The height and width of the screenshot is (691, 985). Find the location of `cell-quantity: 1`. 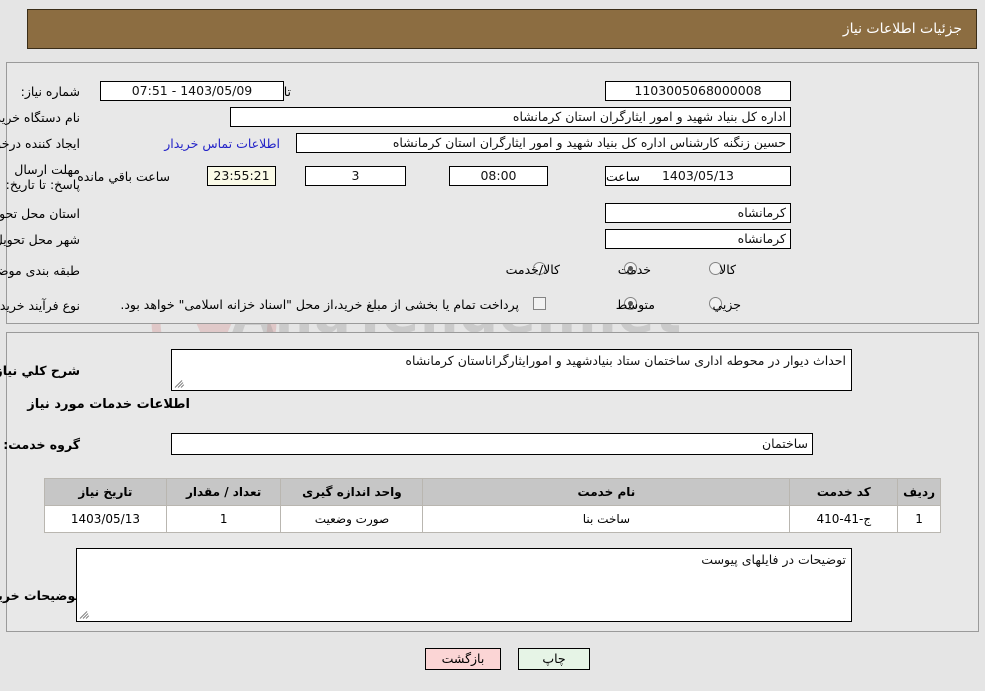

cell-quantity: 1 is located at coordinates (223, 519).